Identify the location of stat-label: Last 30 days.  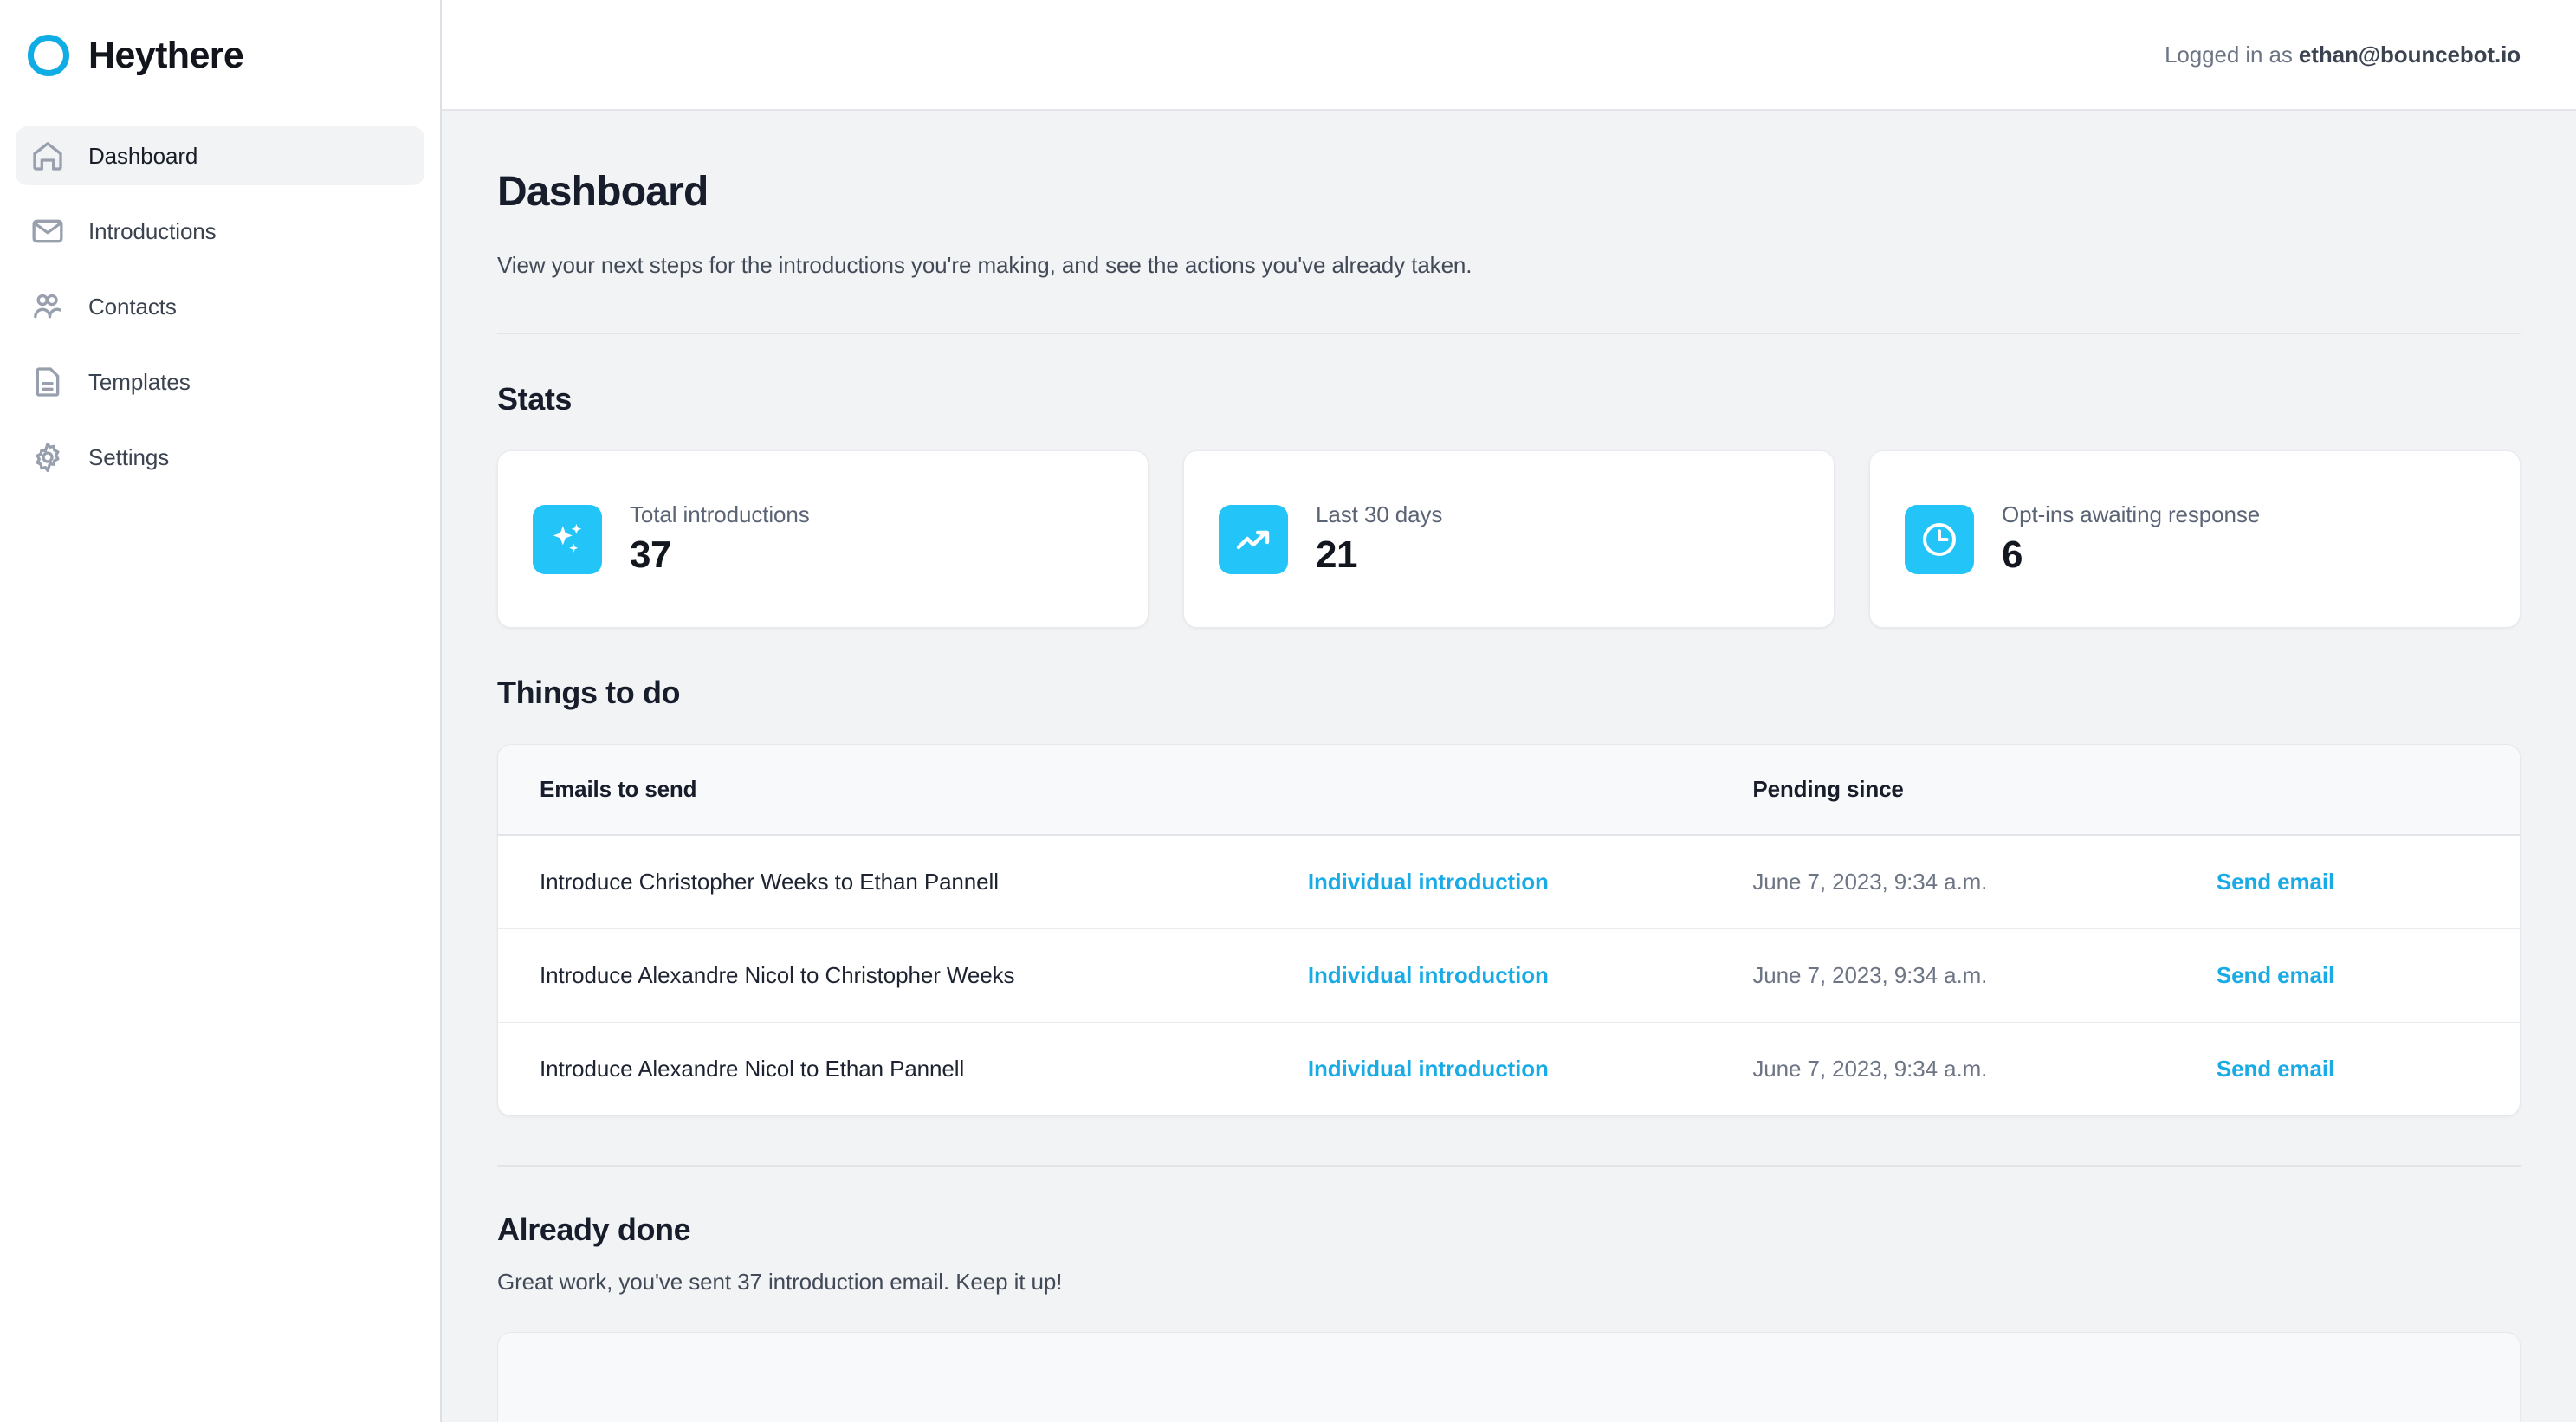
(1379, 514).